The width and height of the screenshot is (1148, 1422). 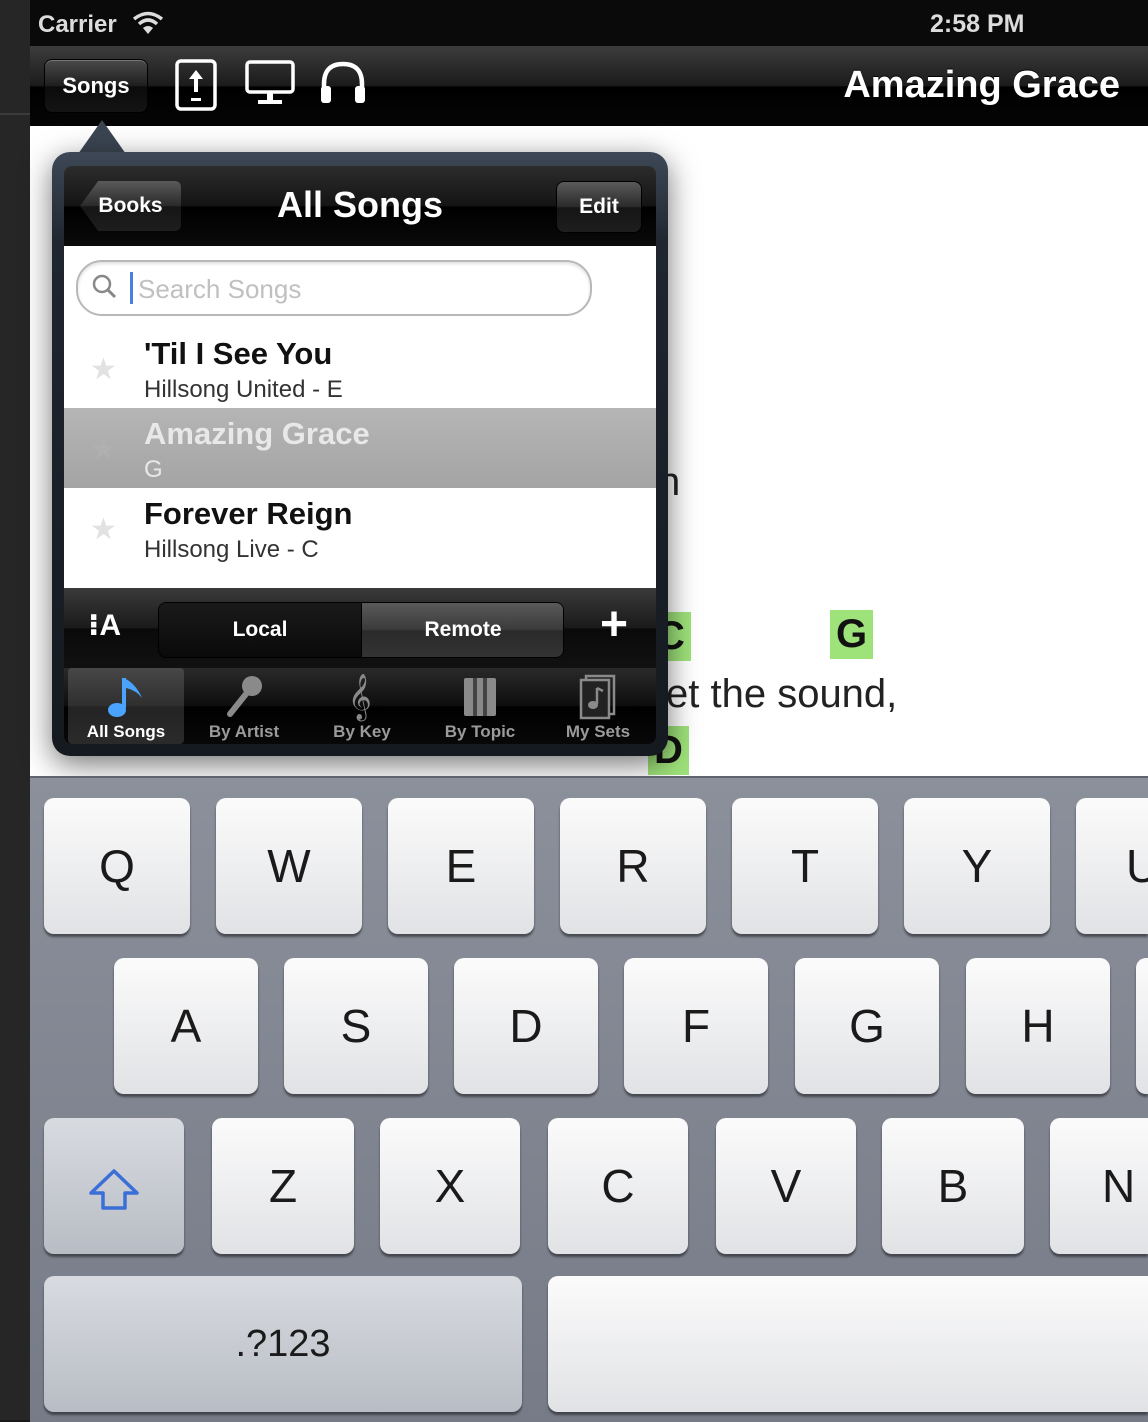 I want to click on song-list-item-selected: ★ Amazing Grace G, so click(x=360, y=448).